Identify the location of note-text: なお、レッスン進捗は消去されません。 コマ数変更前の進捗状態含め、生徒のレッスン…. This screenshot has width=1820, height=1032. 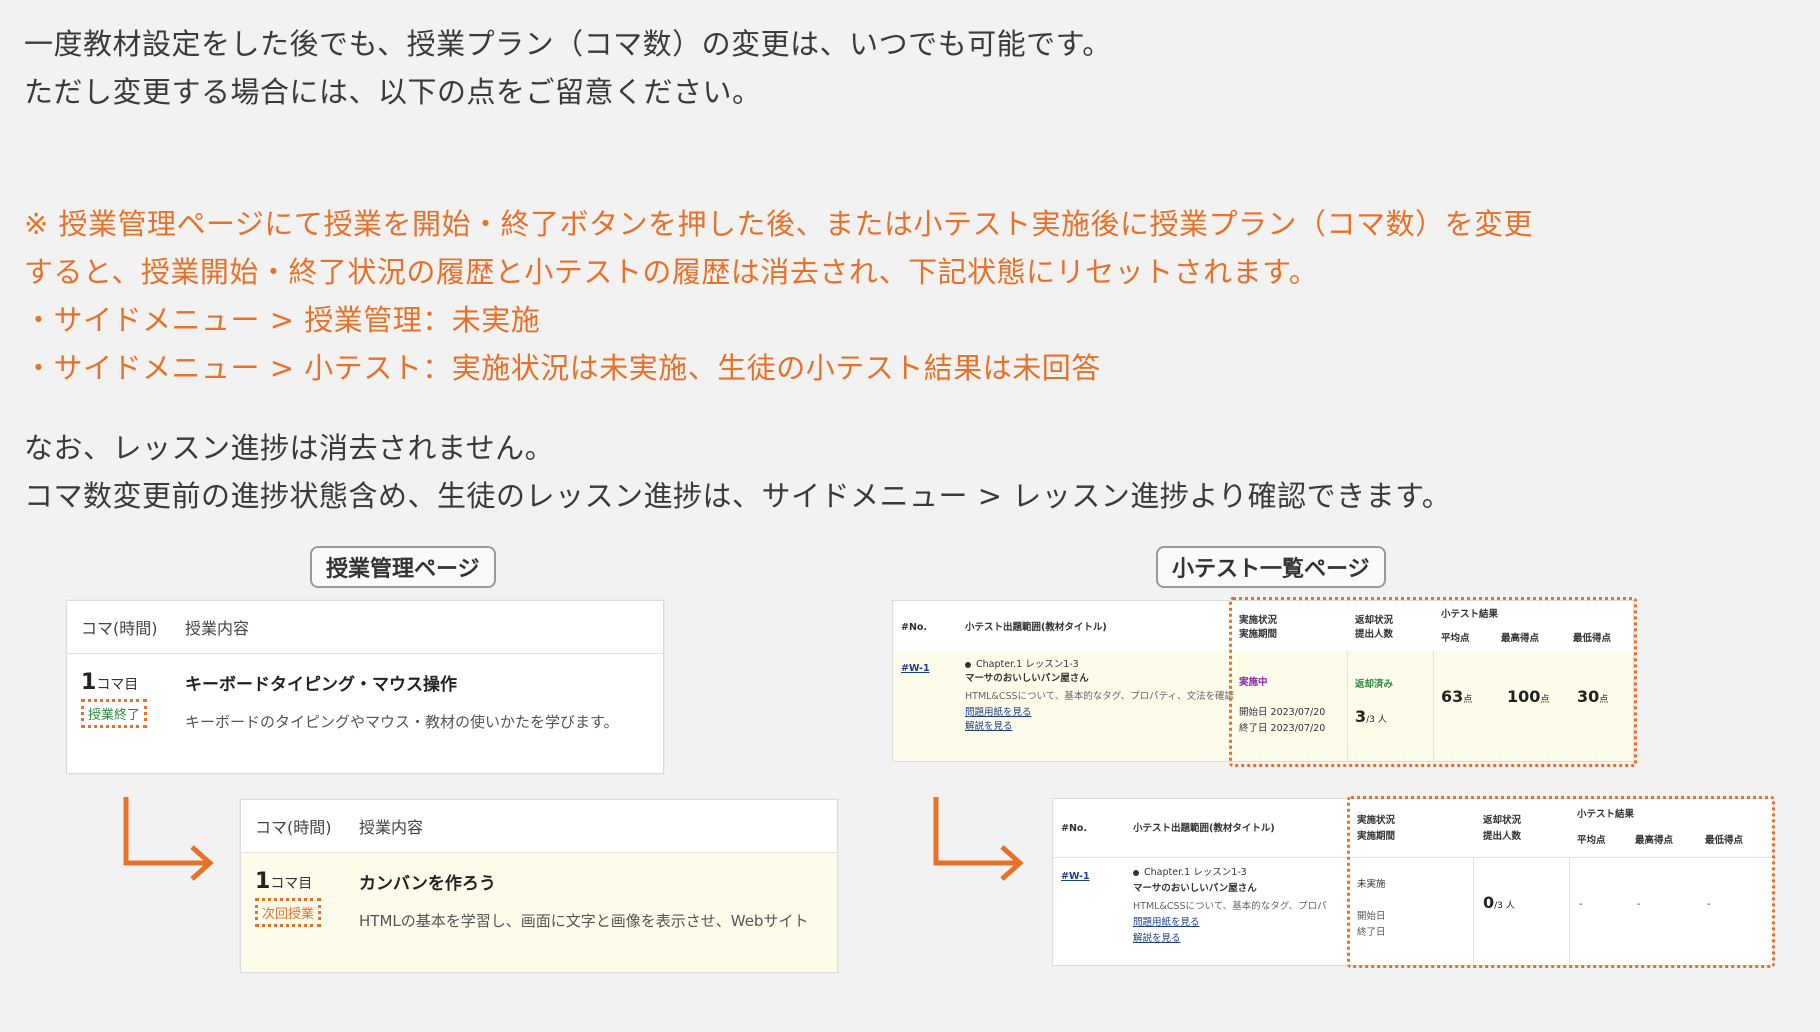
(737, 472).